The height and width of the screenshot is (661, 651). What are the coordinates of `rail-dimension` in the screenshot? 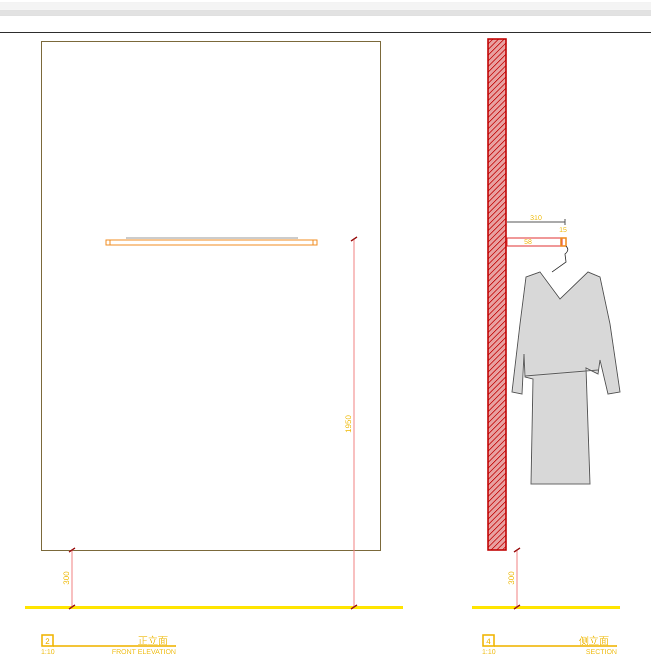 It's located at (536, 222).